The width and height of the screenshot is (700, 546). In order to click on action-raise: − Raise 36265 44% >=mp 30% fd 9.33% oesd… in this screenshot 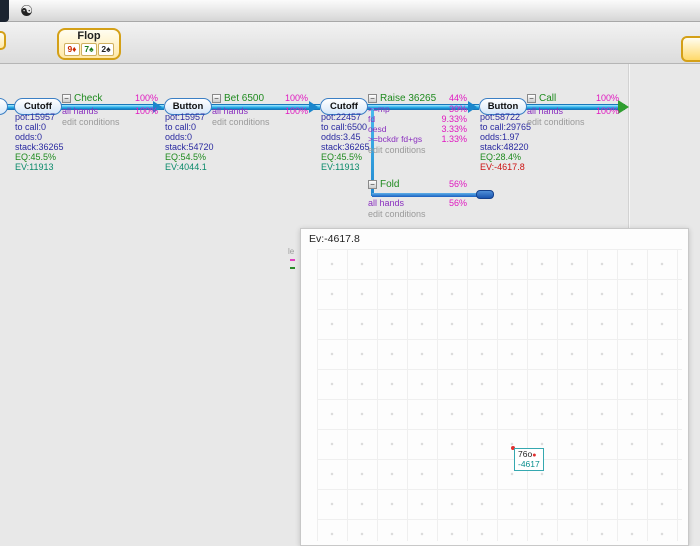, I will do `click(417, 123)`.